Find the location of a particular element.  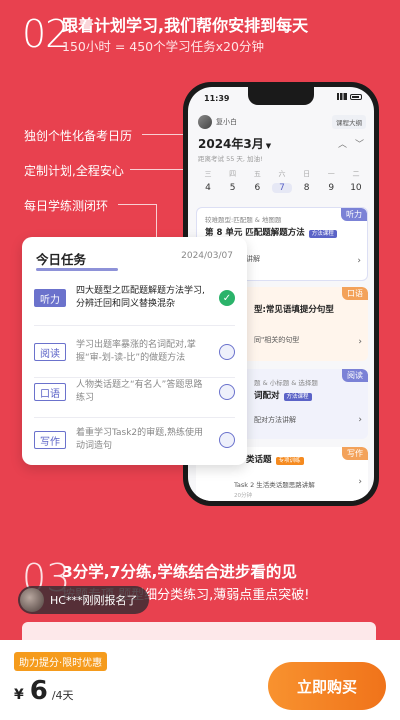

date-row: 4 5 6 7 8 9 10 is located at coordinates (282, 188).